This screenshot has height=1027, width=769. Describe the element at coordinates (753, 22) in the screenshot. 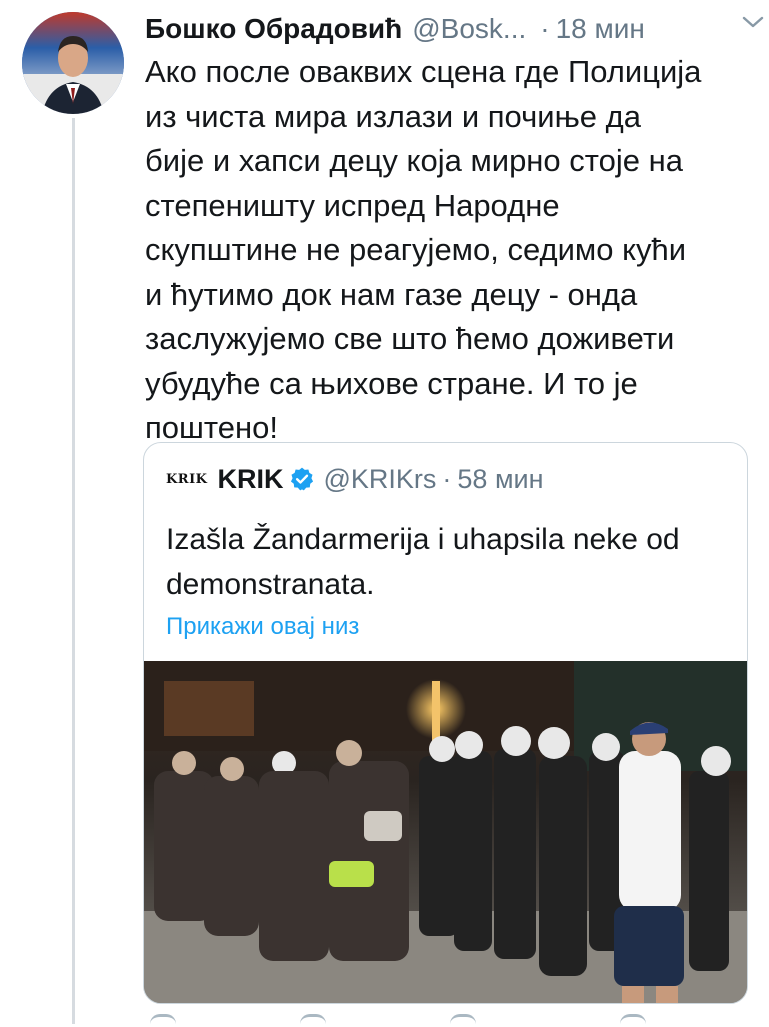

I see `chevron-down-icon` at that location.